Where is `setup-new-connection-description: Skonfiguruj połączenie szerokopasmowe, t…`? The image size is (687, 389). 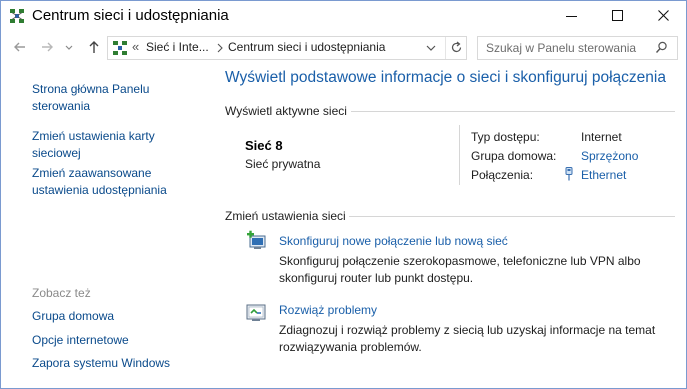 setup-new-connection-description: Skonfiguruj połączenie szerokopasmowe, t… is located at coordinates (460, 269).